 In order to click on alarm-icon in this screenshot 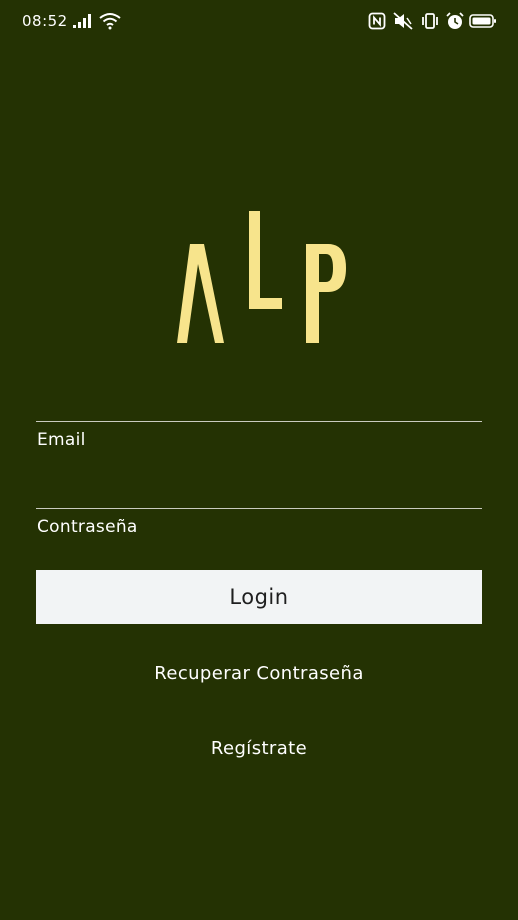, I will do `click(455, 20)`.